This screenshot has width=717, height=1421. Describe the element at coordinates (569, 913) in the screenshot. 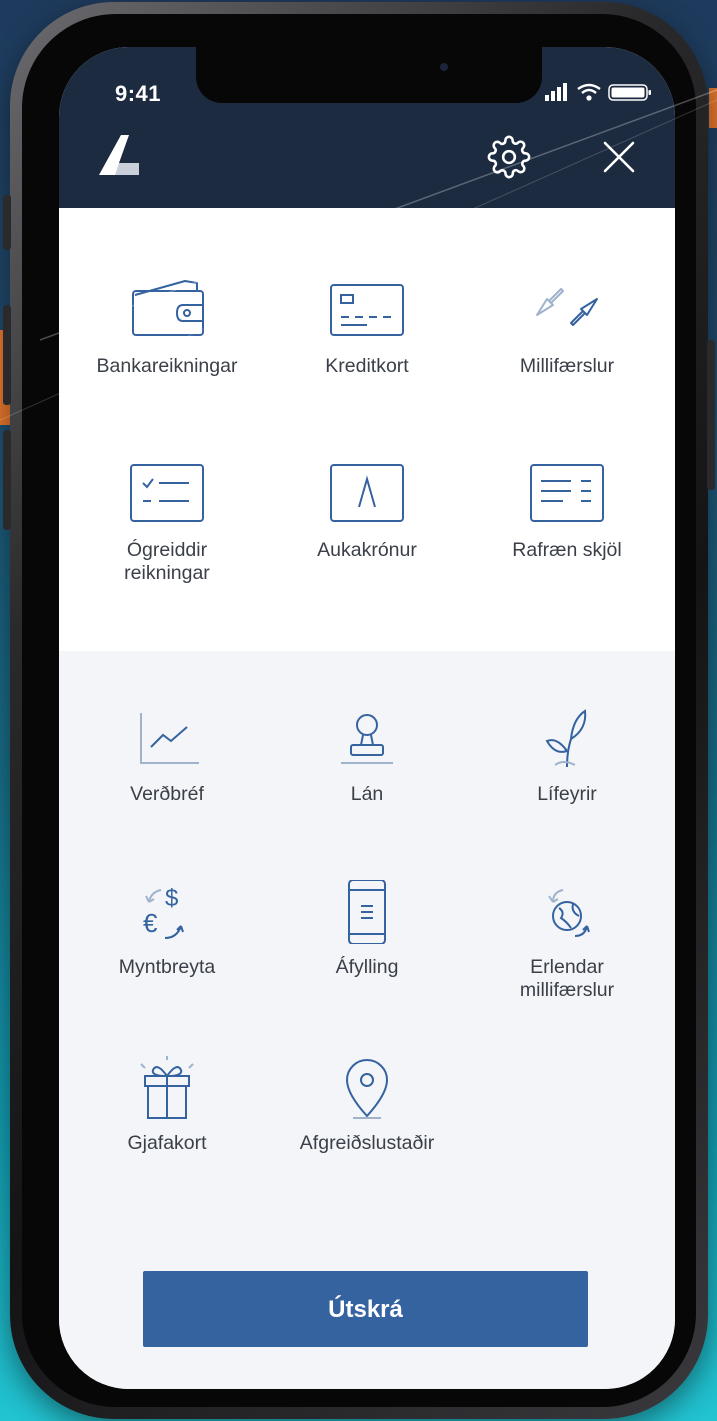

I see `globe-transfer-icon` at that location.